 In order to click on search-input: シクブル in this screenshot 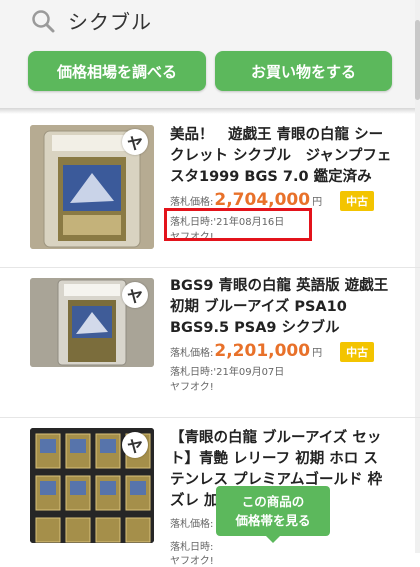, I will do `click(110, 20)`.